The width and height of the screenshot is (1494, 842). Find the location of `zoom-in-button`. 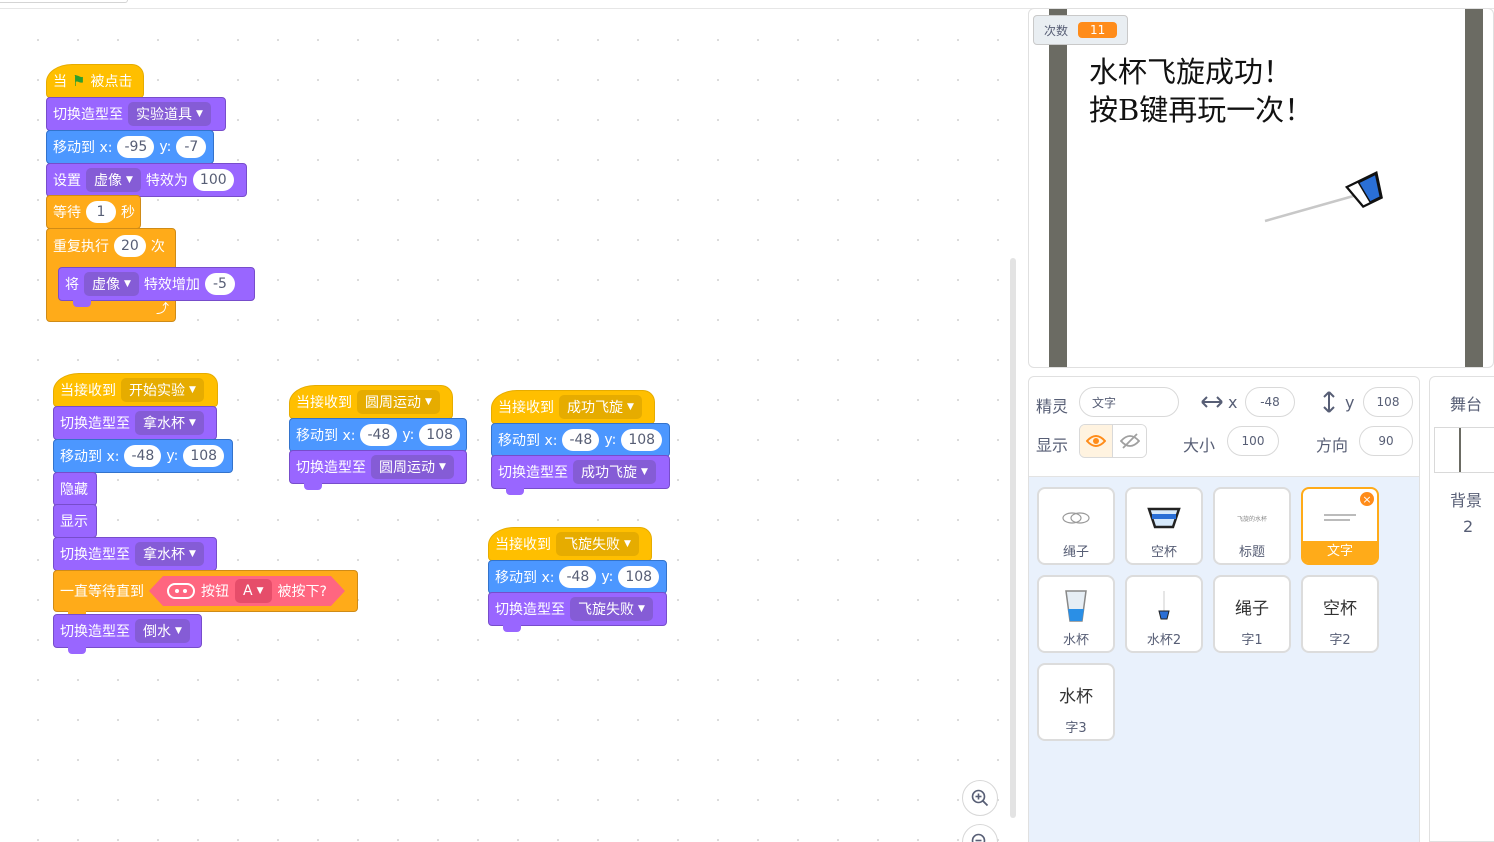

zoom-in-button is located at coordinates (980, 798).